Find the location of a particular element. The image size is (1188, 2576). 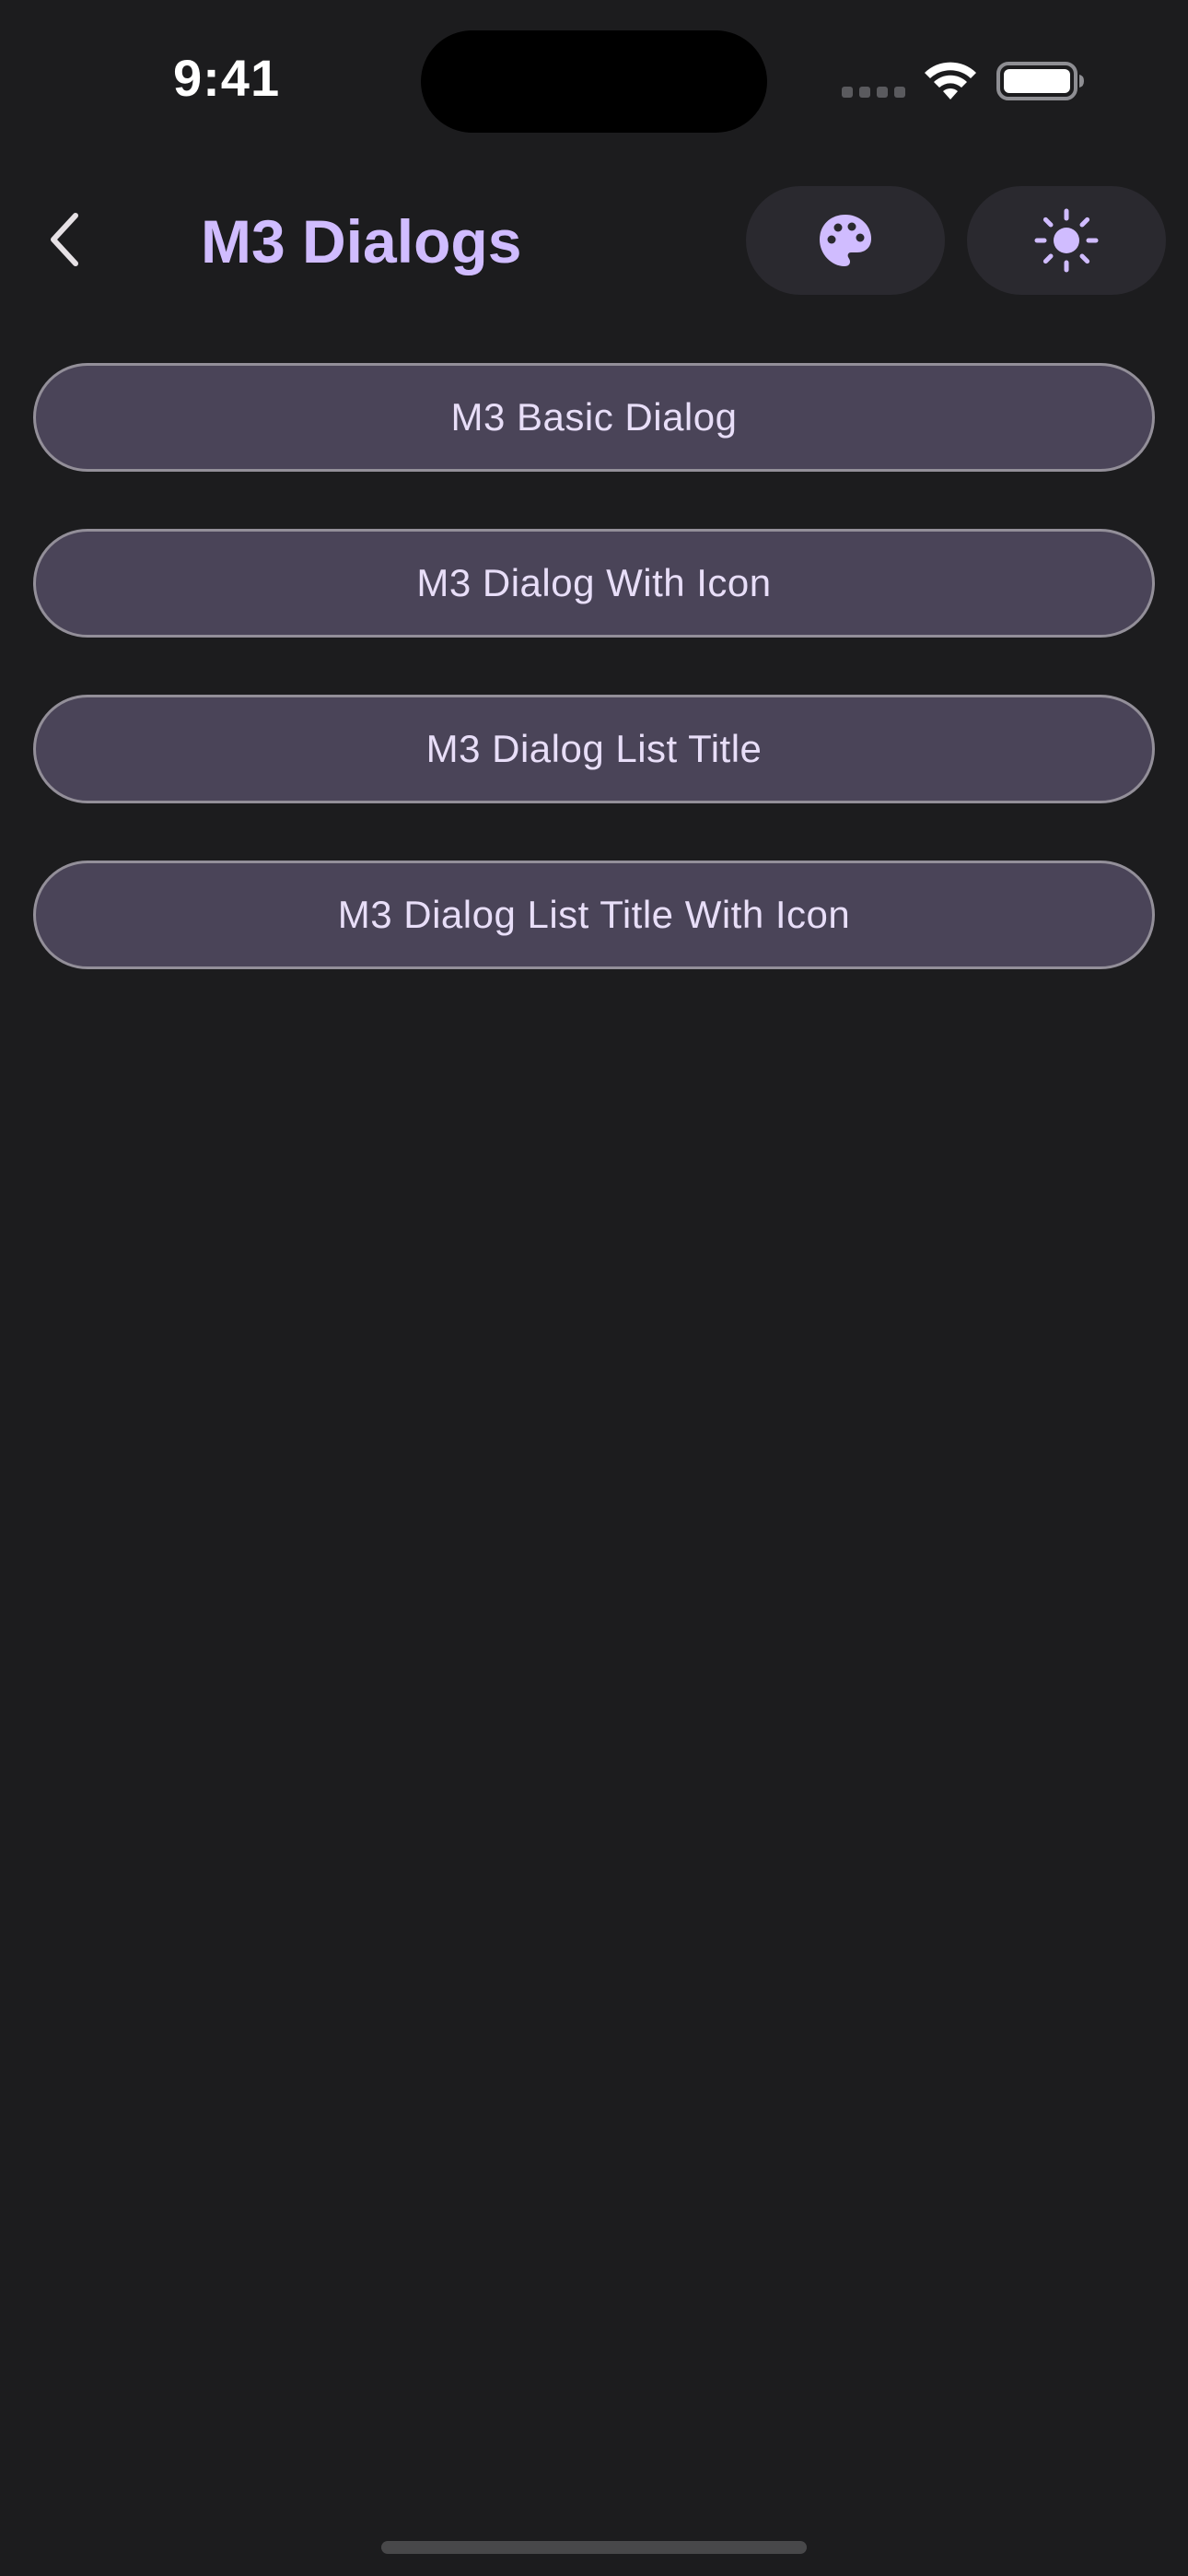

dialog-list-title-button: M3 Dialog List Title is located at coordinates (594, 749).